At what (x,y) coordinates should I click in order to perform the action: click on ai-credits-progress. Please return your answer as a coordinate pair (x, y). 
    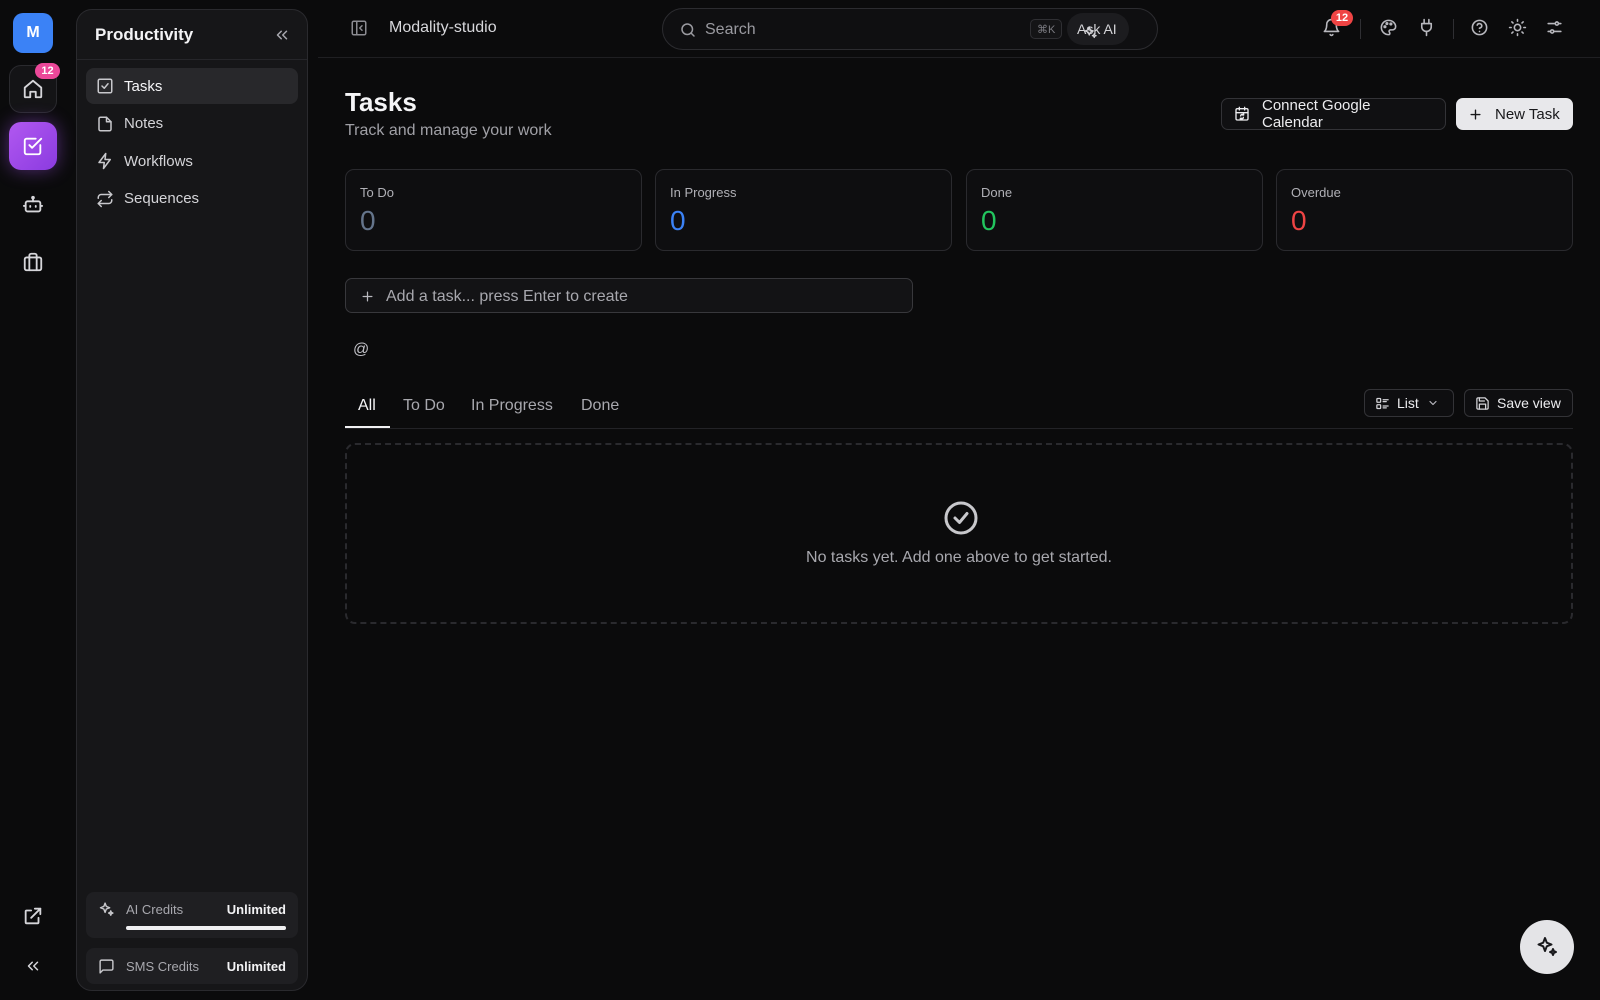
    Looking at the image, I should click on (206, 928).